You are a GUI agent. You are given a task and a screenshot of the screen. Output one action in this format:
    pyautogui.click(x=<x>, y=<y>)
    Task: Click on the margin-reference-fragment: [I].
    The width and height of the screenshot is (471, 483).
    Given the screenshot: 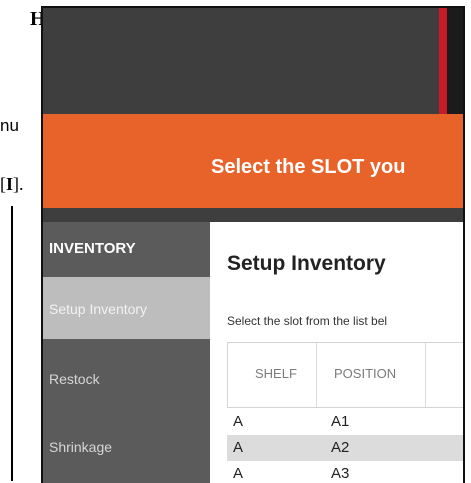 What is the action you would take?
    pyautogui.click(x=12, y=184)
    